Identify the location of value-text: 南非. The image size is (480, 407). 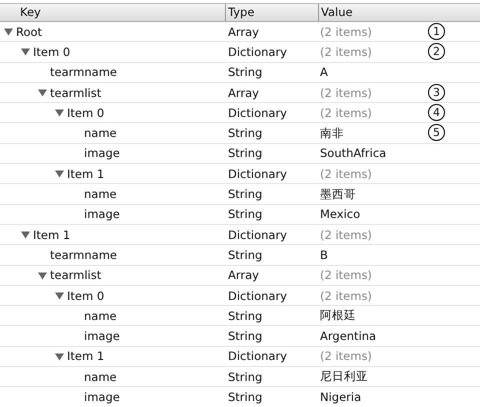
(332, 133).